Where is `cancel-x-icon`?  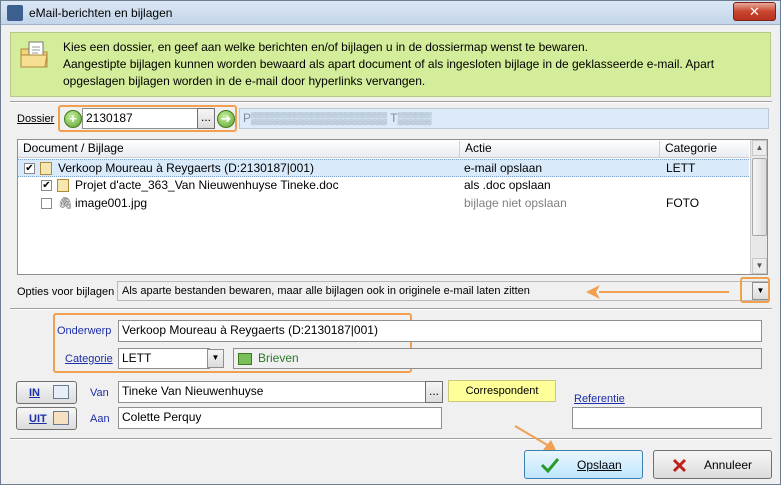 cancel-x-icon is located at coordinates (679, 465).